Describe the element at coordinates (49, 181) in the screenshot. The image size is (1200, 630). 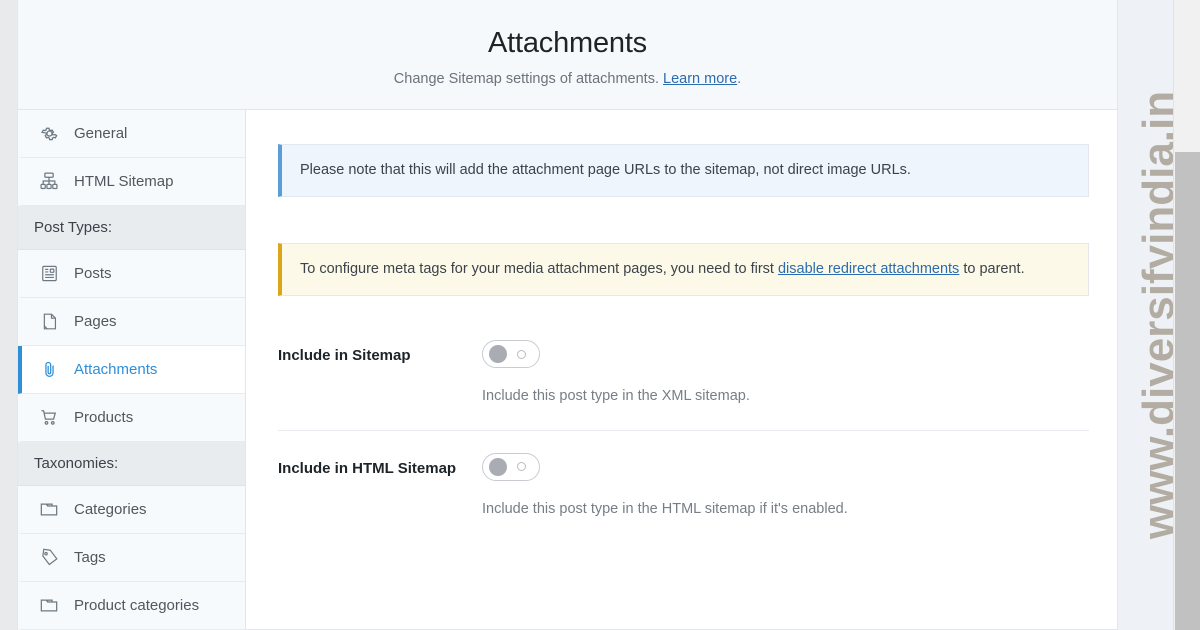
I see `sitemap-icon` at that location.